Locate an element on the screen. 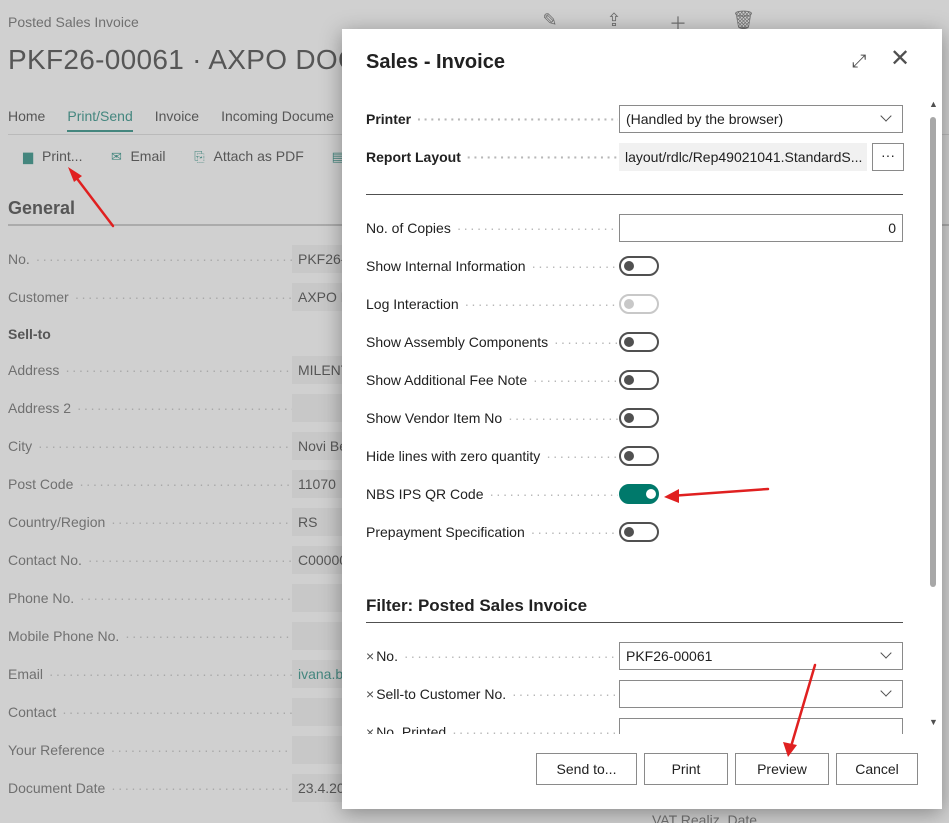 The width and height of the screenshot is (949, 823). option-log-interaction: Log Interaction is located at coordinates (636, 304).